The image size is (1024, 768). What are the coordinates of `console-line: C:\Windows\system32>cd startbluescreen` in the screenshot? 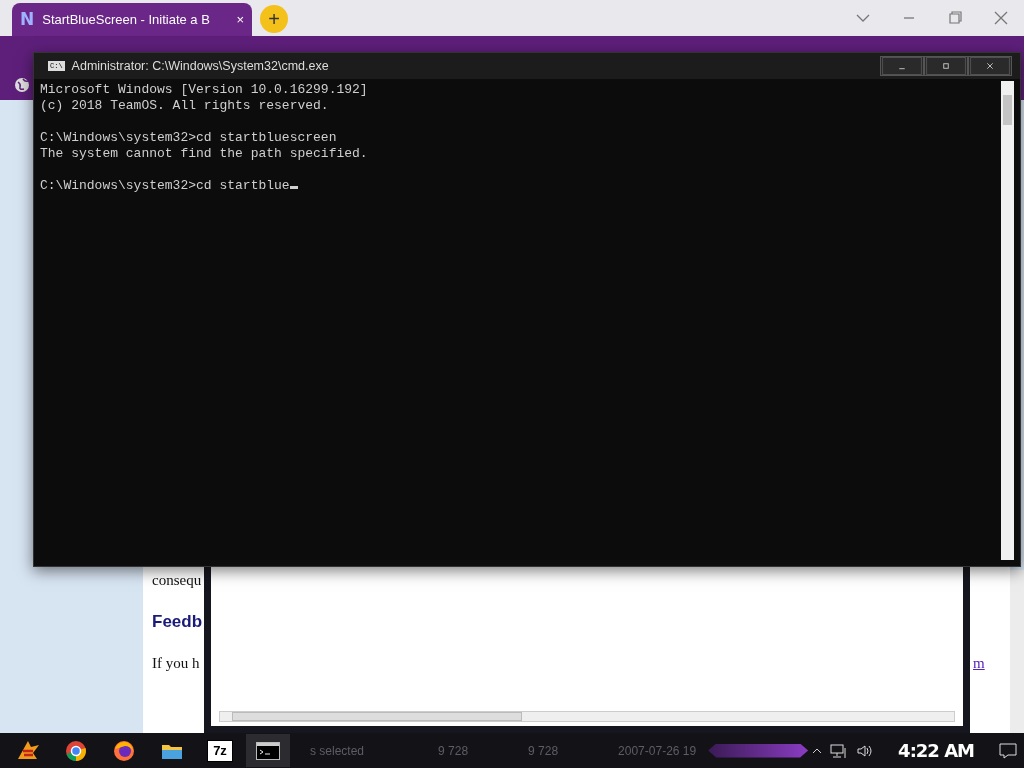 It's located at (188, 137).